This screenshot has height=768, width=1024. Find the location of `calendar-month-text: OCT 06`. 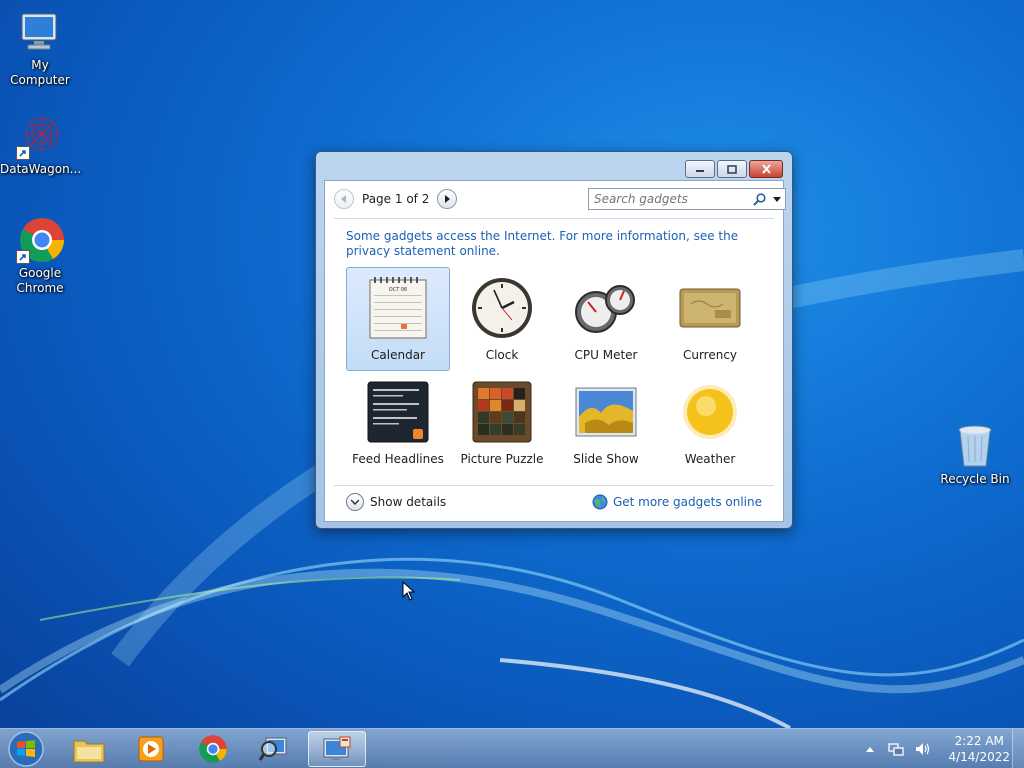

calendar-month-text: OCT 06 is located at coordinates (398, 290).